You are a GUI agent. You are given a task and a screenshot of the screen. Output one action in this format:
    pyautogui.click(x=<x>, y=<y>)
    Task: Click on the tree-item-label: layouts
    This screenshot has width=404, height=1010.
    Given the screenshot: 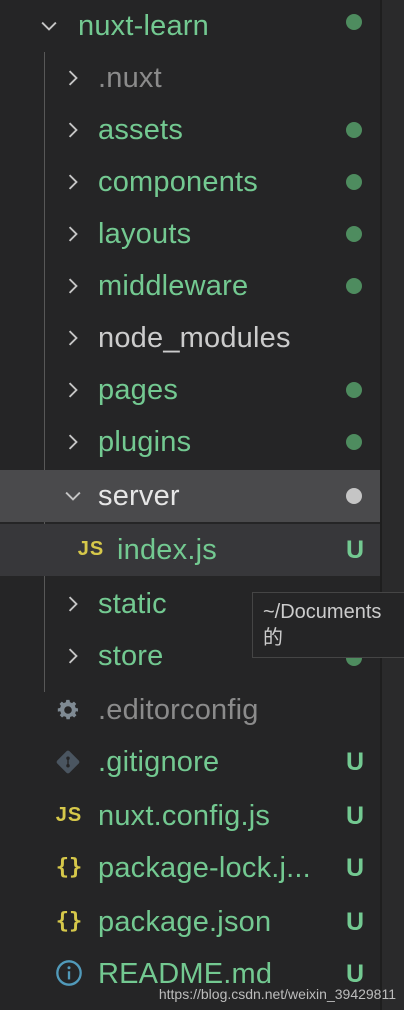 What is the action you would take?
    pyautogui.click(x=145, y=234)
    